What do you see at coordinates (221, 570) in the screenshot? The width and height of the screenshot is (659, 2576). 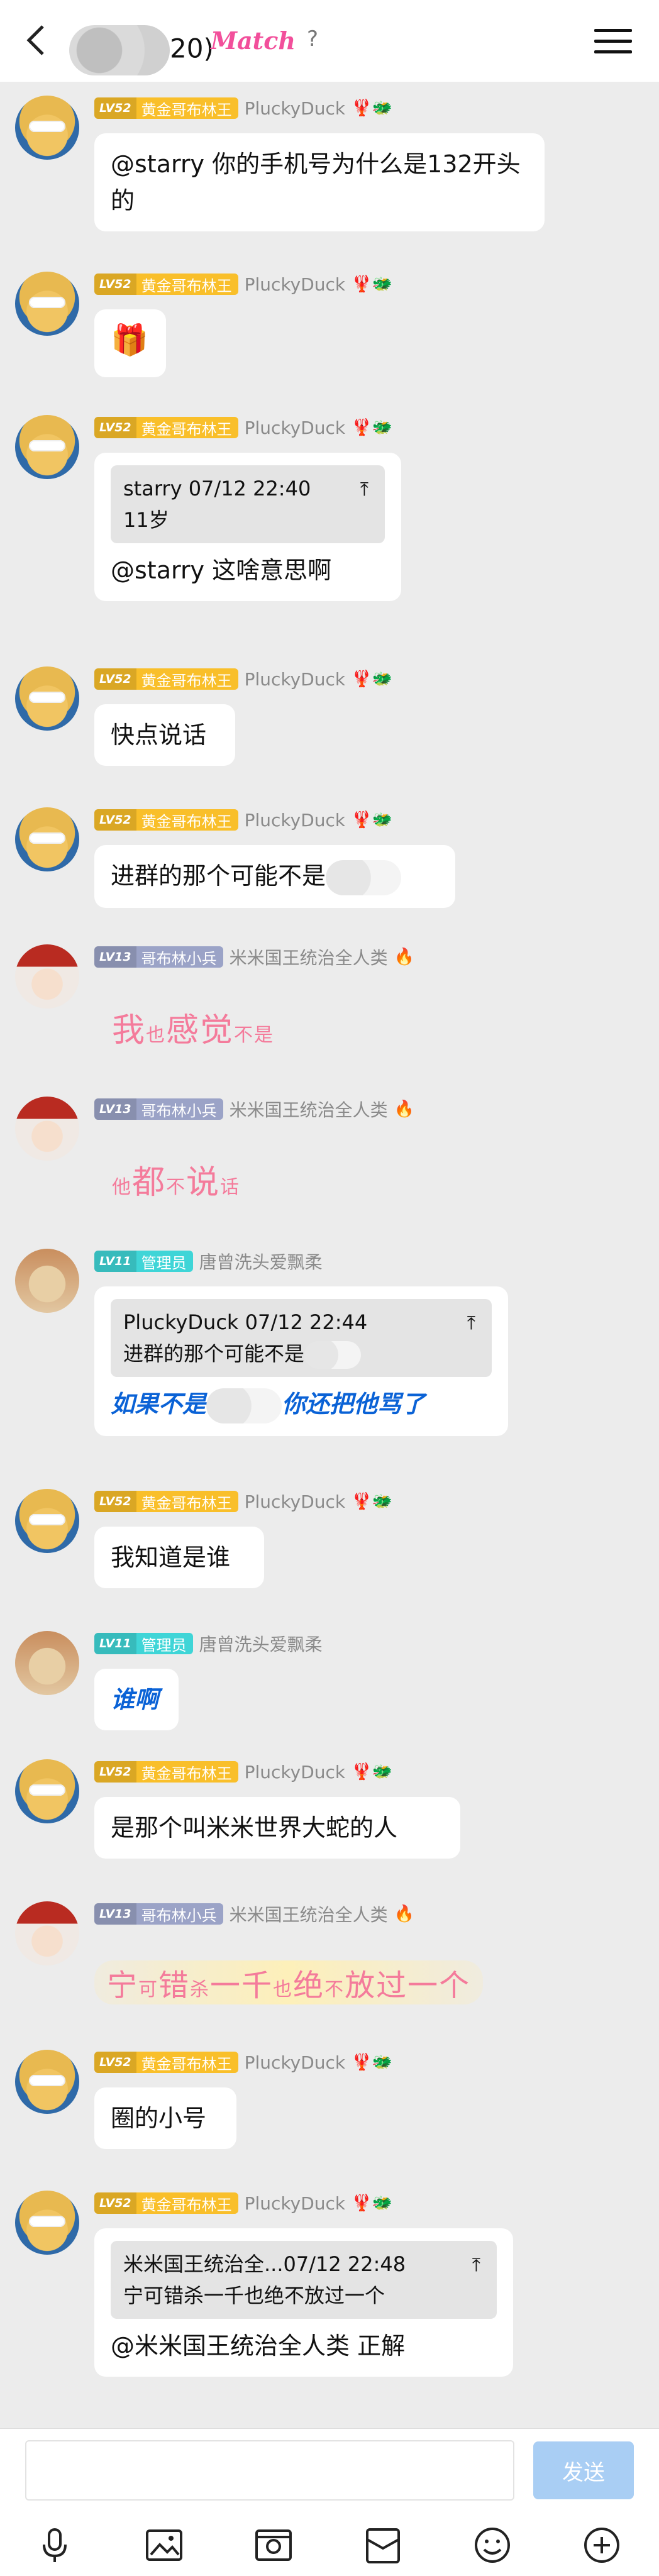 I see `message-text: @starry 这啥意思啊` at bounding box center [221, 570].